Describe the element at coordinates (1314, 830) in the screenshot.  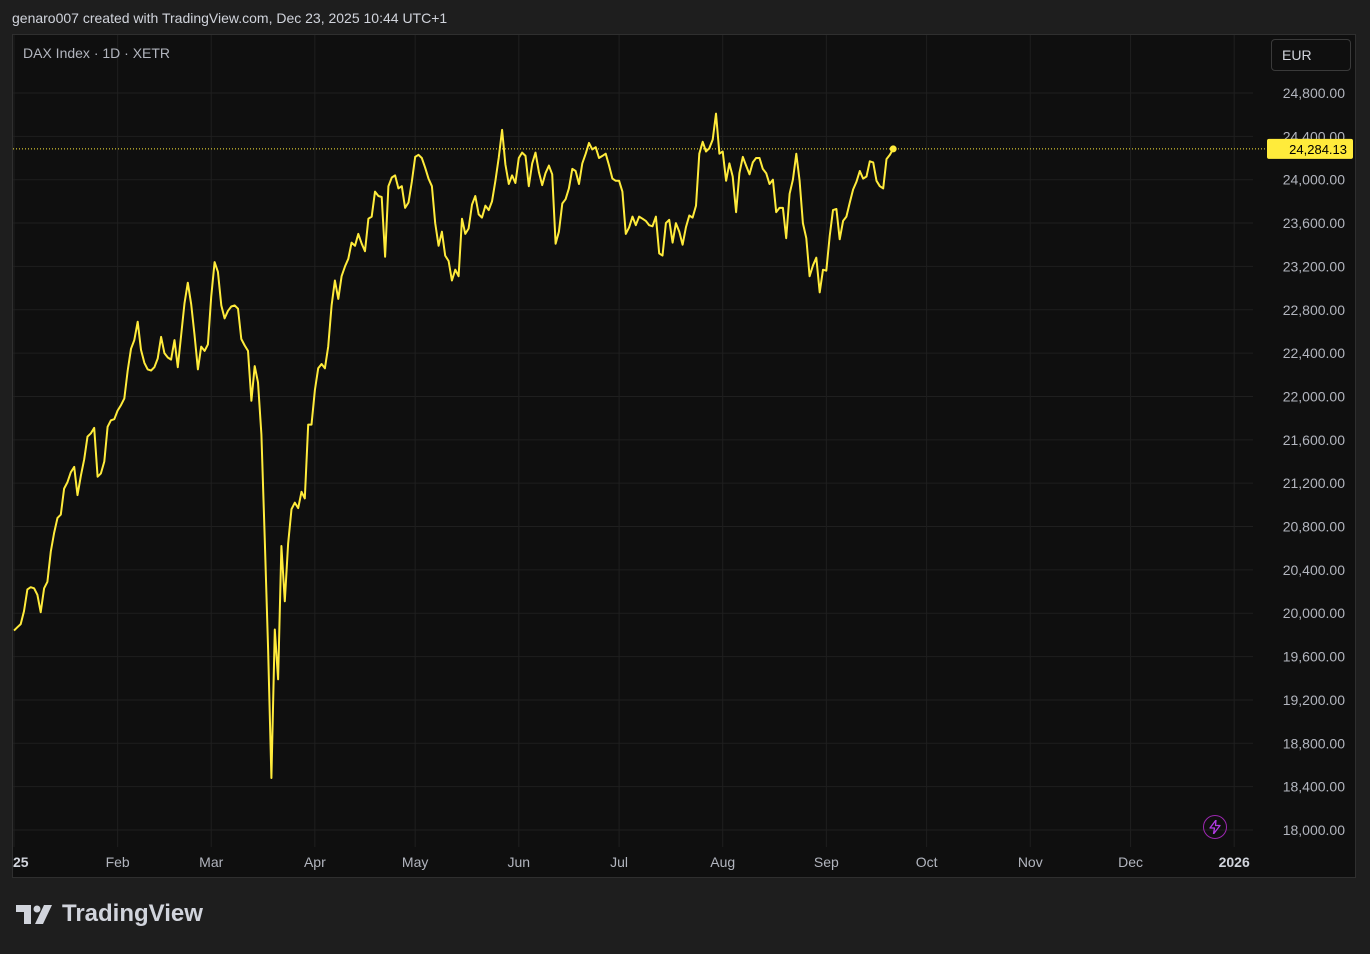
I see `y-tick-label: 18,000.00` at that location.